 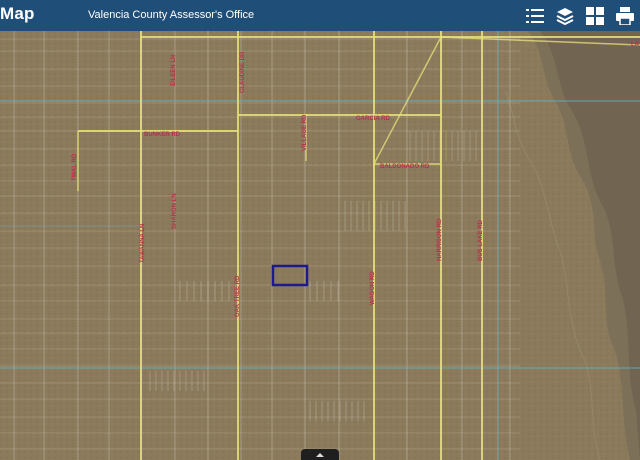 I want to click on road-label: LA, so click(x=635, y=45).